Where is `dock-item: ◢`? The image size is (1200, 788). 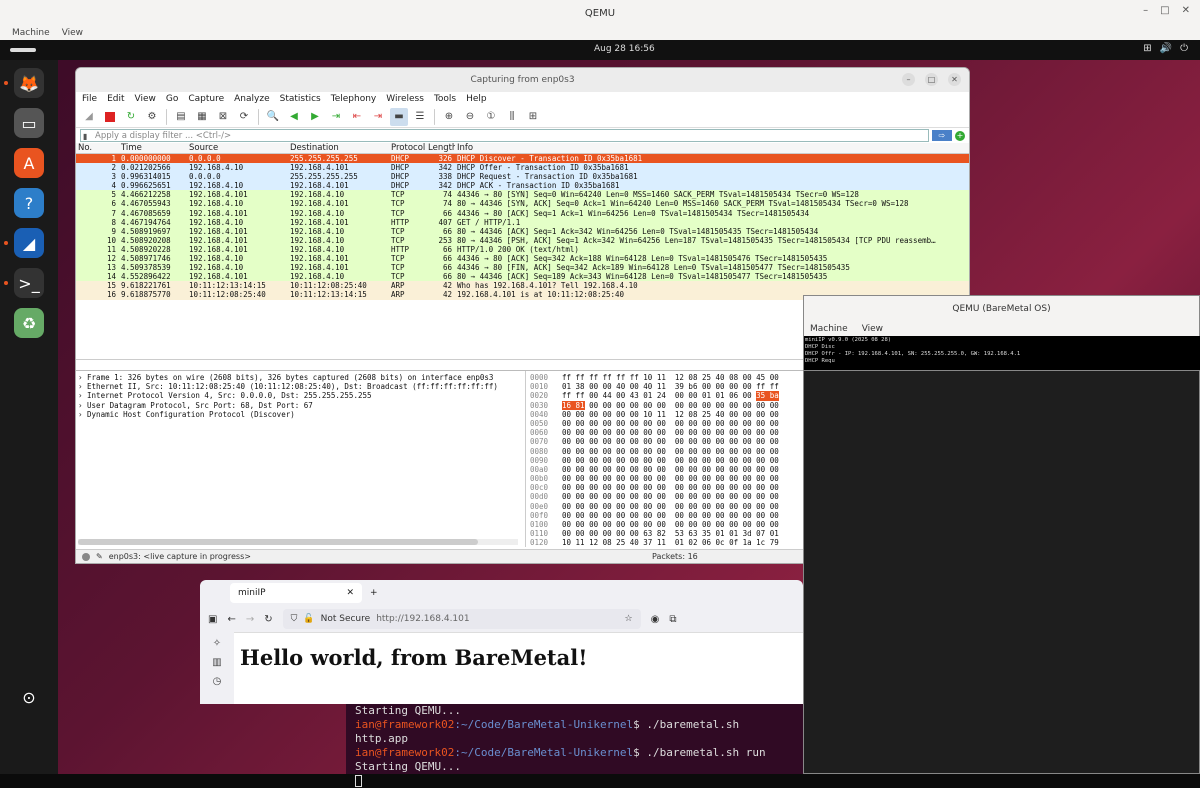
dock-item: ◢ is located at coordinates (29, 243).